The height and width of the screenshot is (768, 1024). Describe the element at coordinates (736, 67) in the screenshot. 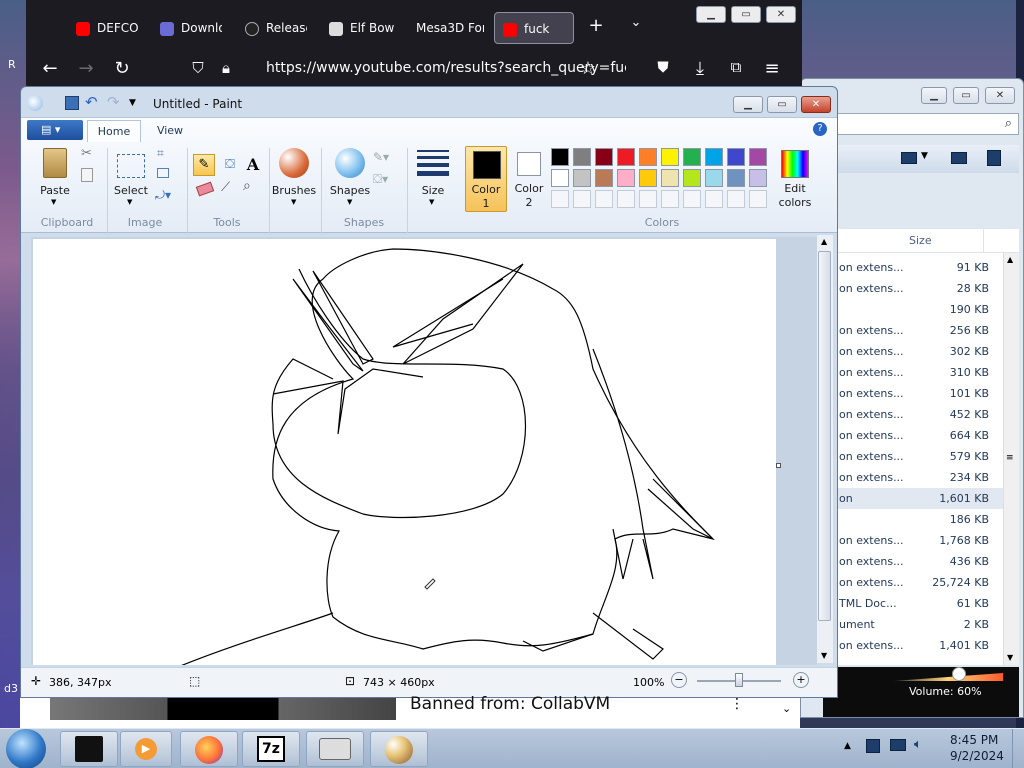

I see `extensions-icon: ⧉` at that location.